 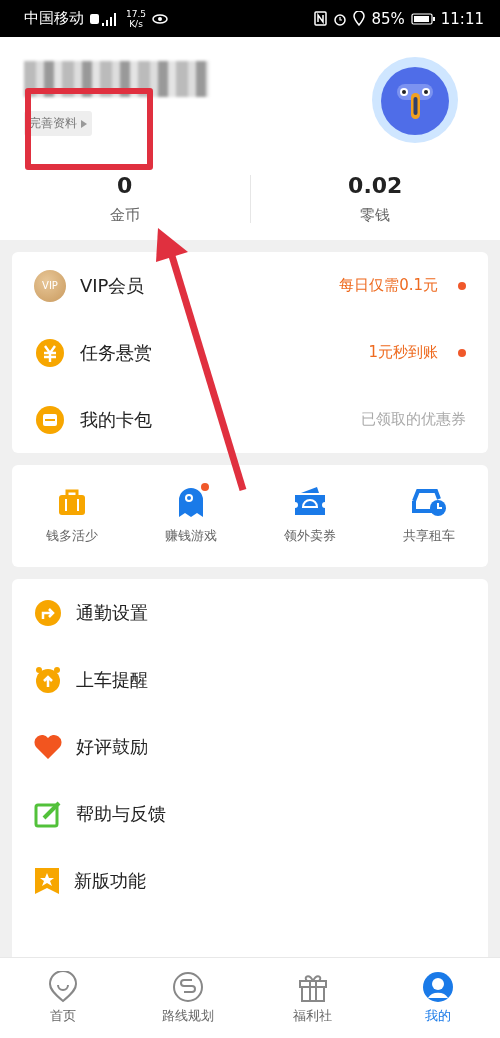 What do you see at coordinates (271, 813) in the screenshot?
I see `menu-item: 帮助与反馈` at bounding box center [271, 813].